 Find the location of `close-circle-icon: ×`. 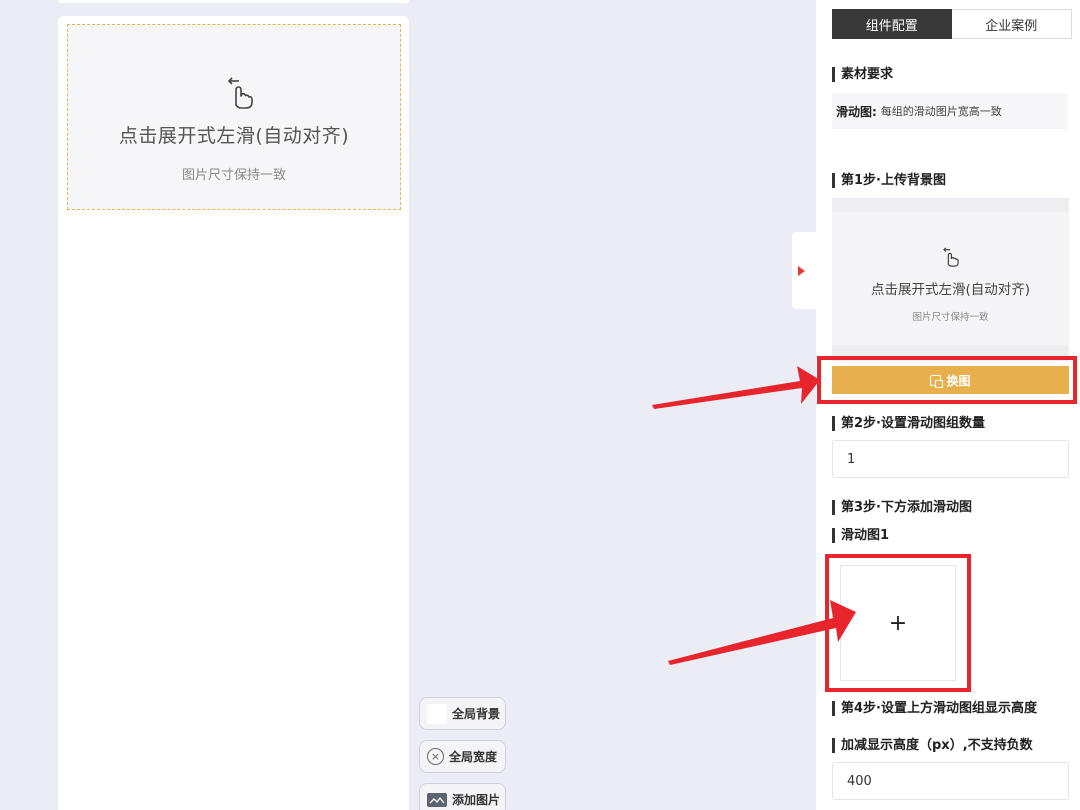

close-circle-icon: × is located at coordinates (435, 756).